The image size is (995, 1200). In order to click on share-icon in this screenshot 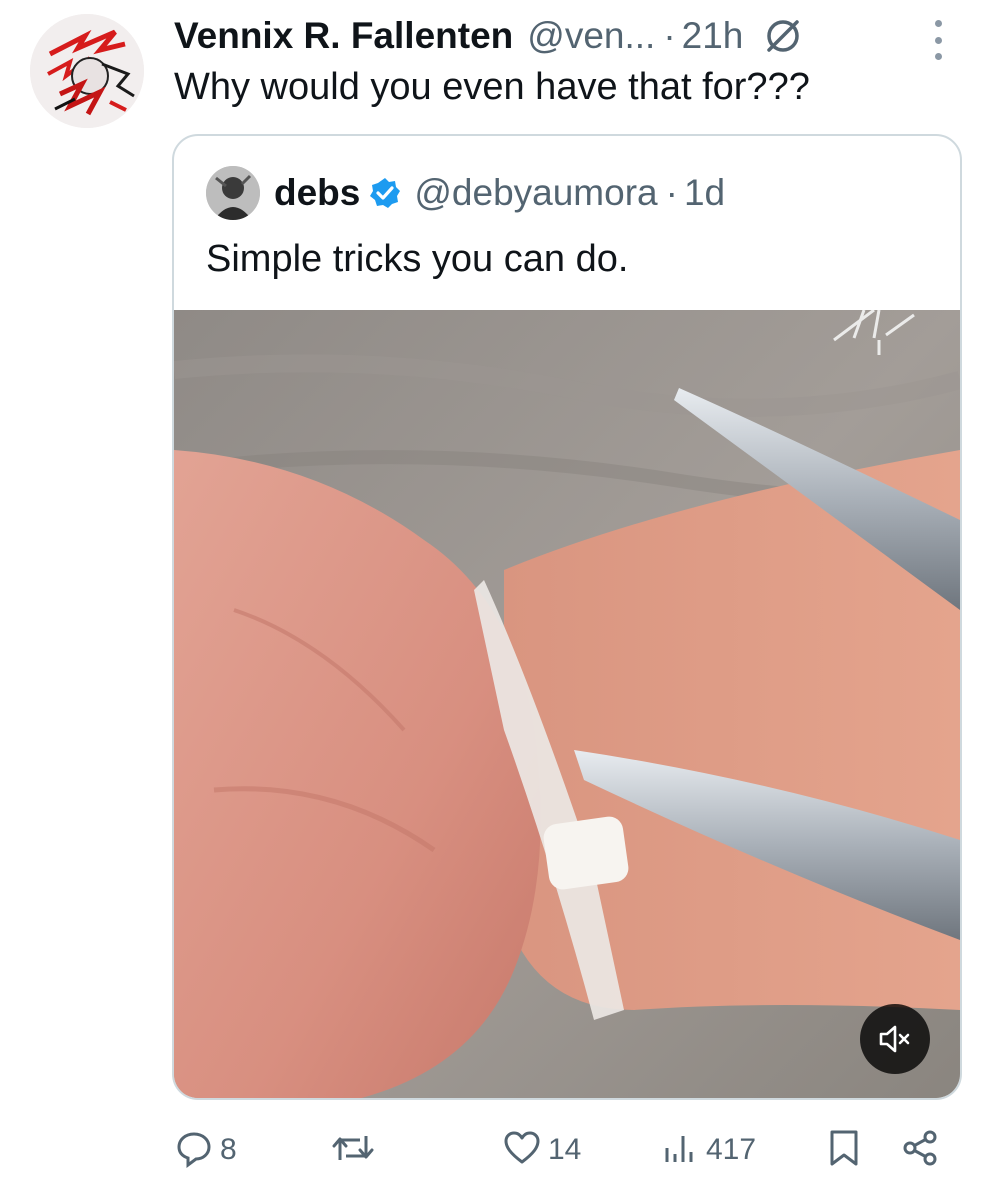, I will do `click(920, 1150)`.